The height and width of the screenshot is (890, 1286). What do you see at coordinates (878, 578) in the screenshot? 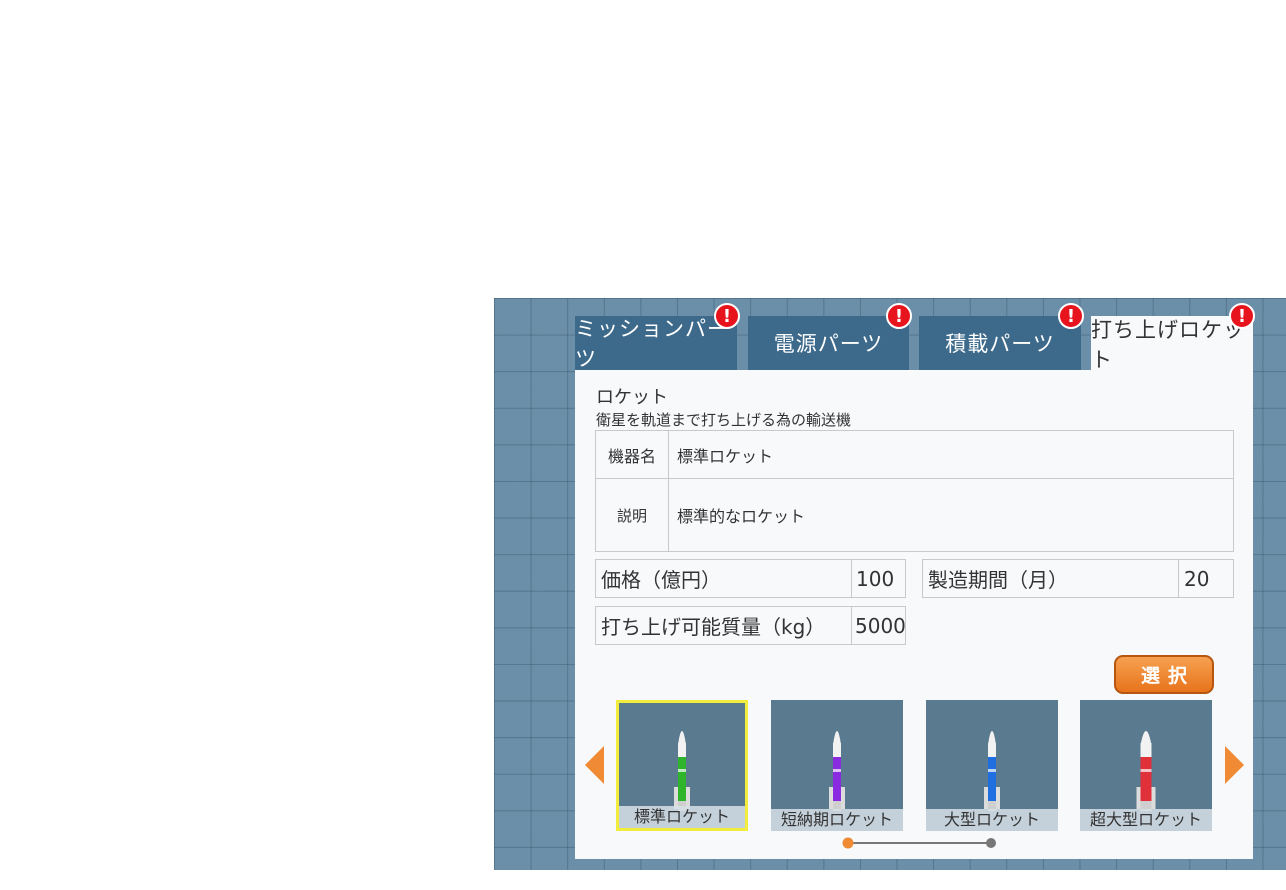
I see `price-value: 100` at bounding box center [878, 578].